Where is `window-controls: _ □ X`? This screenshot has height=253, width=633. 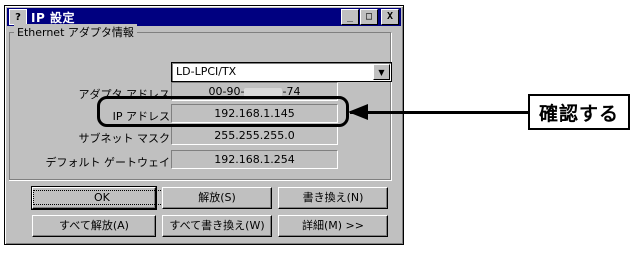 window-controls: _ □ X is located at coordinates (369, 17).